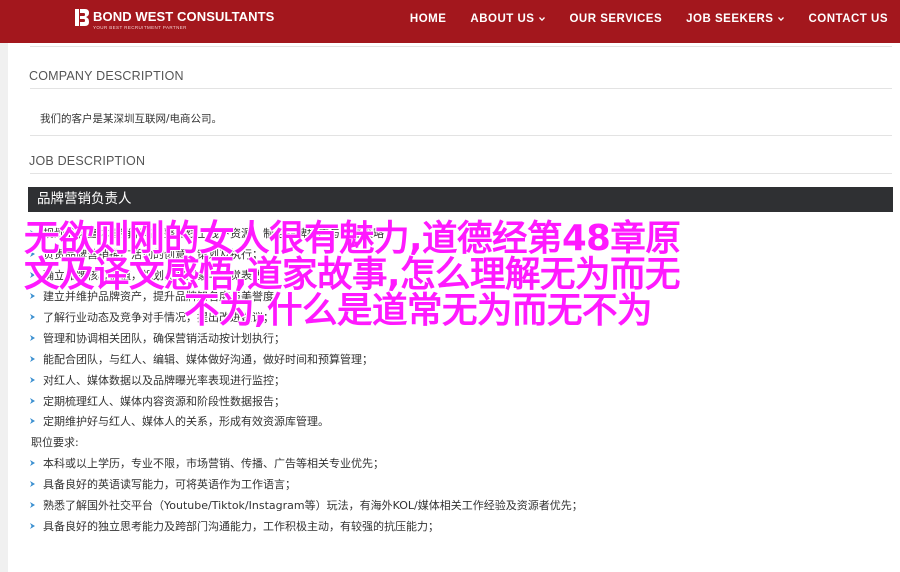 This screenshot has width=900, height=572. I want to click on list-item: 规划品牌整体营销策略，整合线上线下资源，制定品牌推广与传播策略；, so click(429, 233).